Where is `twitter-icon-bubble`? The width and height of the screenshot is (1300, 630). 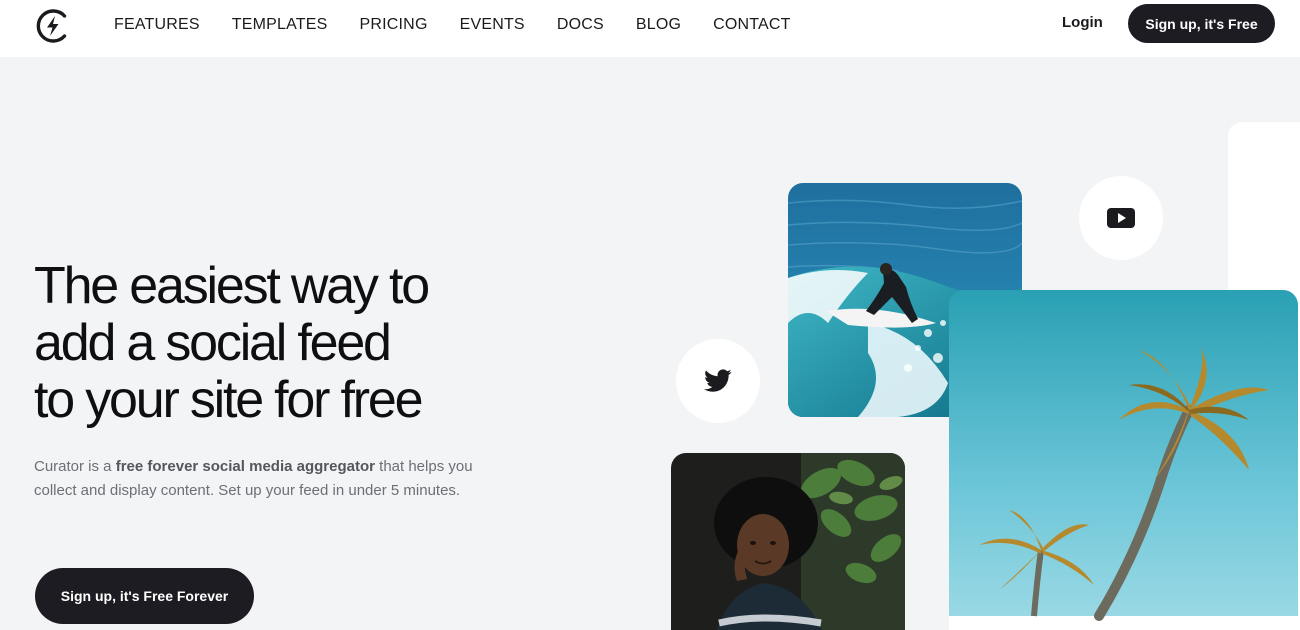
twitter-icon-bubble is located at coordinates (718, 381).